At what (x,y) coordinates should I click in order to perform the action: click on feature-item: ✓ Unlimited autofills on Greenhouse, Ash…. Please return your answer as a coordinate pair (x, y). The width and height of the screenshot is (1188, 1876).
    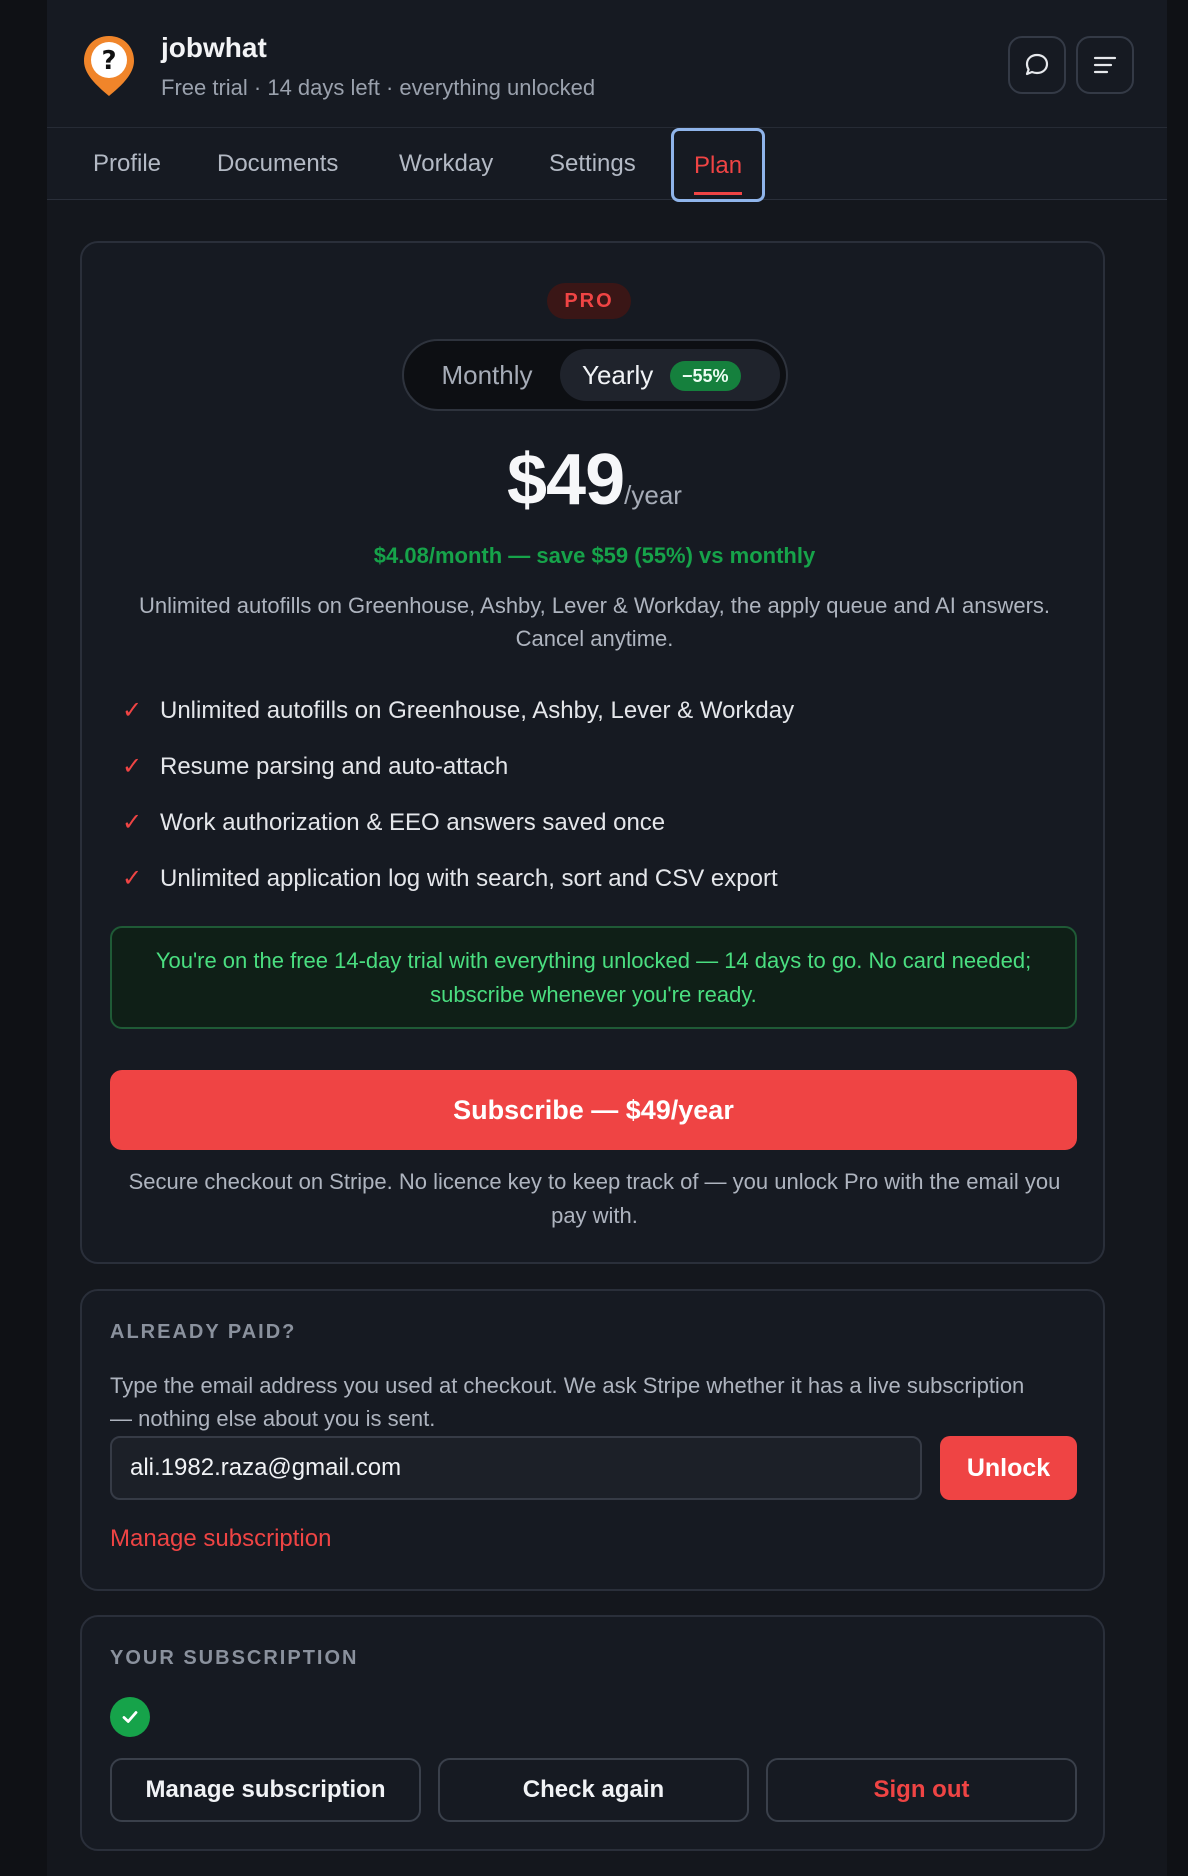
    Looking at the image, I should click on (593, 719).